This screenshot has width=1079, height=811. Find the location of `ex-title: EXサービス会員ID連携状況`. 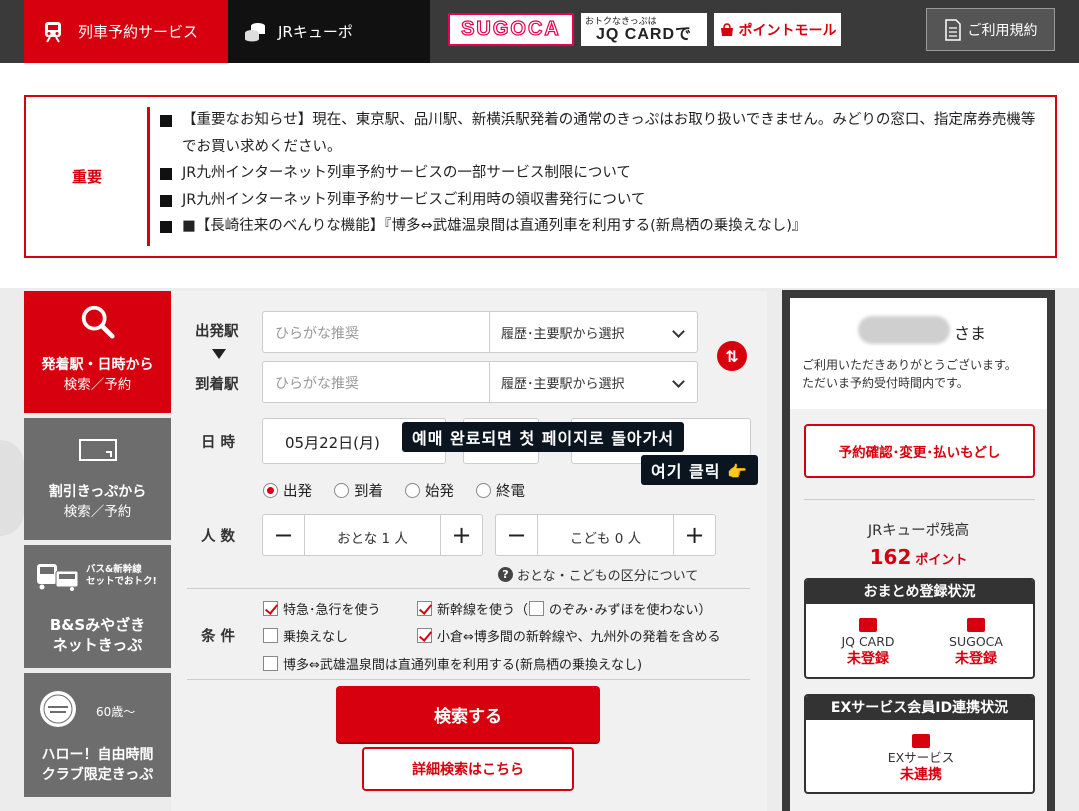

ex-title: EXサービス会員ID連携状況 is located at coordinates (919, 708).